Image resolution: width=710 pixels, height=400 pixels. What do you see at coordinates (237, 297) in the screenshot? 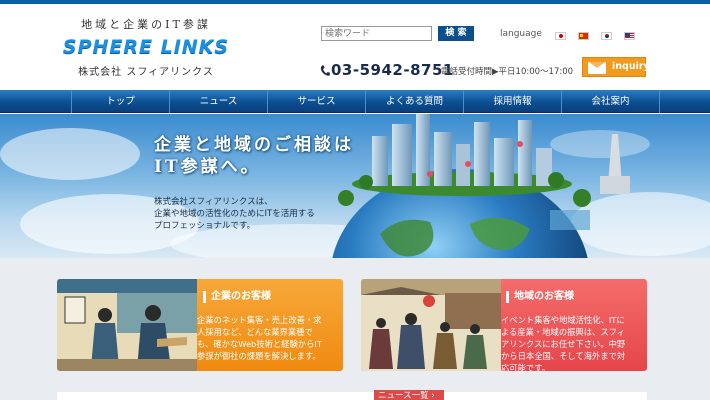
I see `corporate-card-title: 企業のお客様` at bounding box center [237, 297].